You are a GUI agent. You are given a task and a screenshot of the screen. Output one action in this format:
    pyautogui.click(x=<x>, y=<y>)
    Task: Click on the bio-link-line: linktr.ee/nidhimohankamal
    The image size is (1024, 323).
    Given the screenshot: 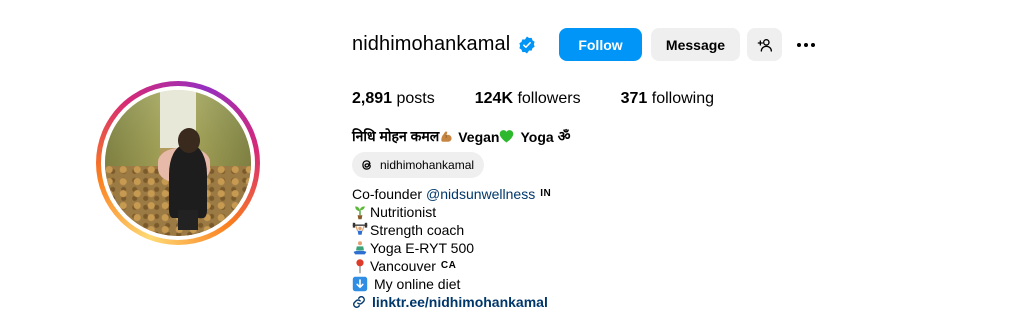 What is the action you would take?
    pyautogui.click(x=451, y=302)
    